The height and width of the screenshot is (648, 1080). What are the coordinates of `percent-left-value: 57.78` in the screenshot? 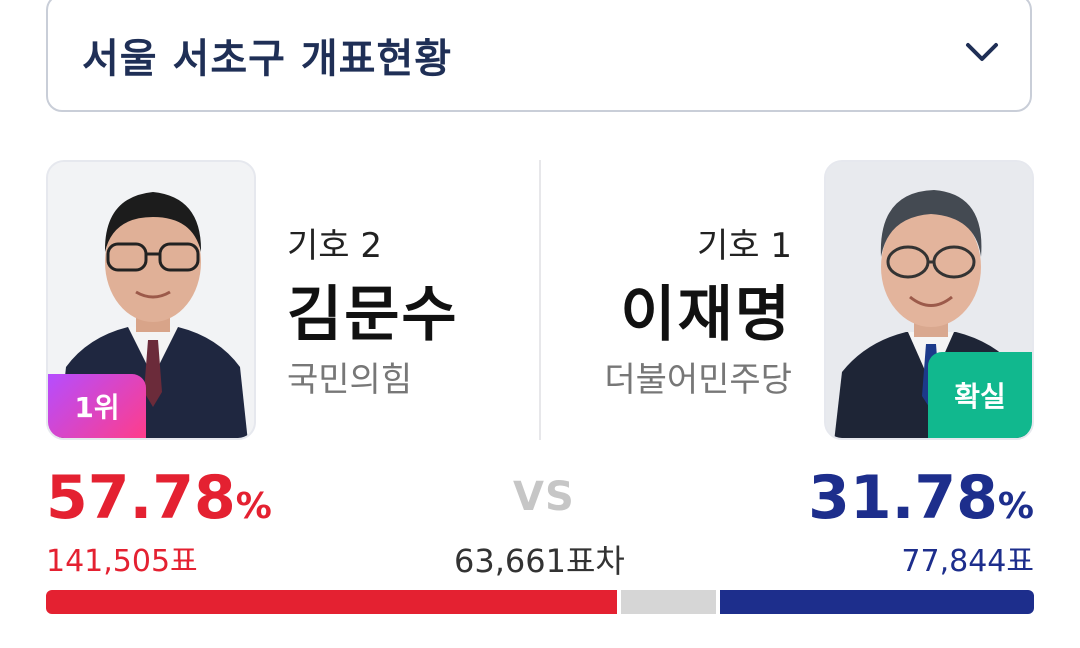 It's located at (141, 498).